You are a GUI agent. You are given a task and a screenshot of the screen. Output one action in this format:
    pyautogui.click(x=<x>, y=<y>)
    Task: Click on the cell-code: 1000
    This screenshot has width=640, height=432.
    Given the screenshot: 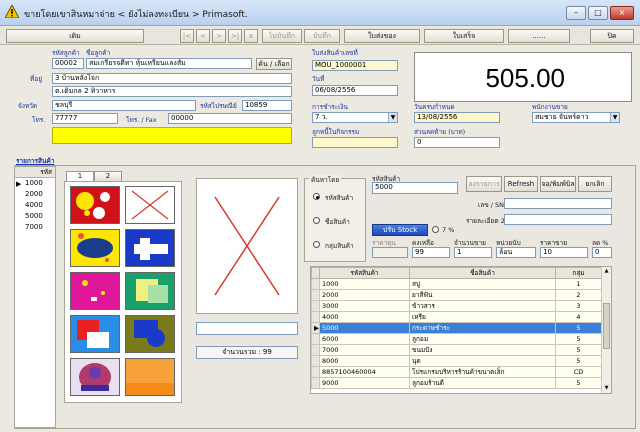 What is the action you would take?
    pyautogui.click(x=364, y=284)
    